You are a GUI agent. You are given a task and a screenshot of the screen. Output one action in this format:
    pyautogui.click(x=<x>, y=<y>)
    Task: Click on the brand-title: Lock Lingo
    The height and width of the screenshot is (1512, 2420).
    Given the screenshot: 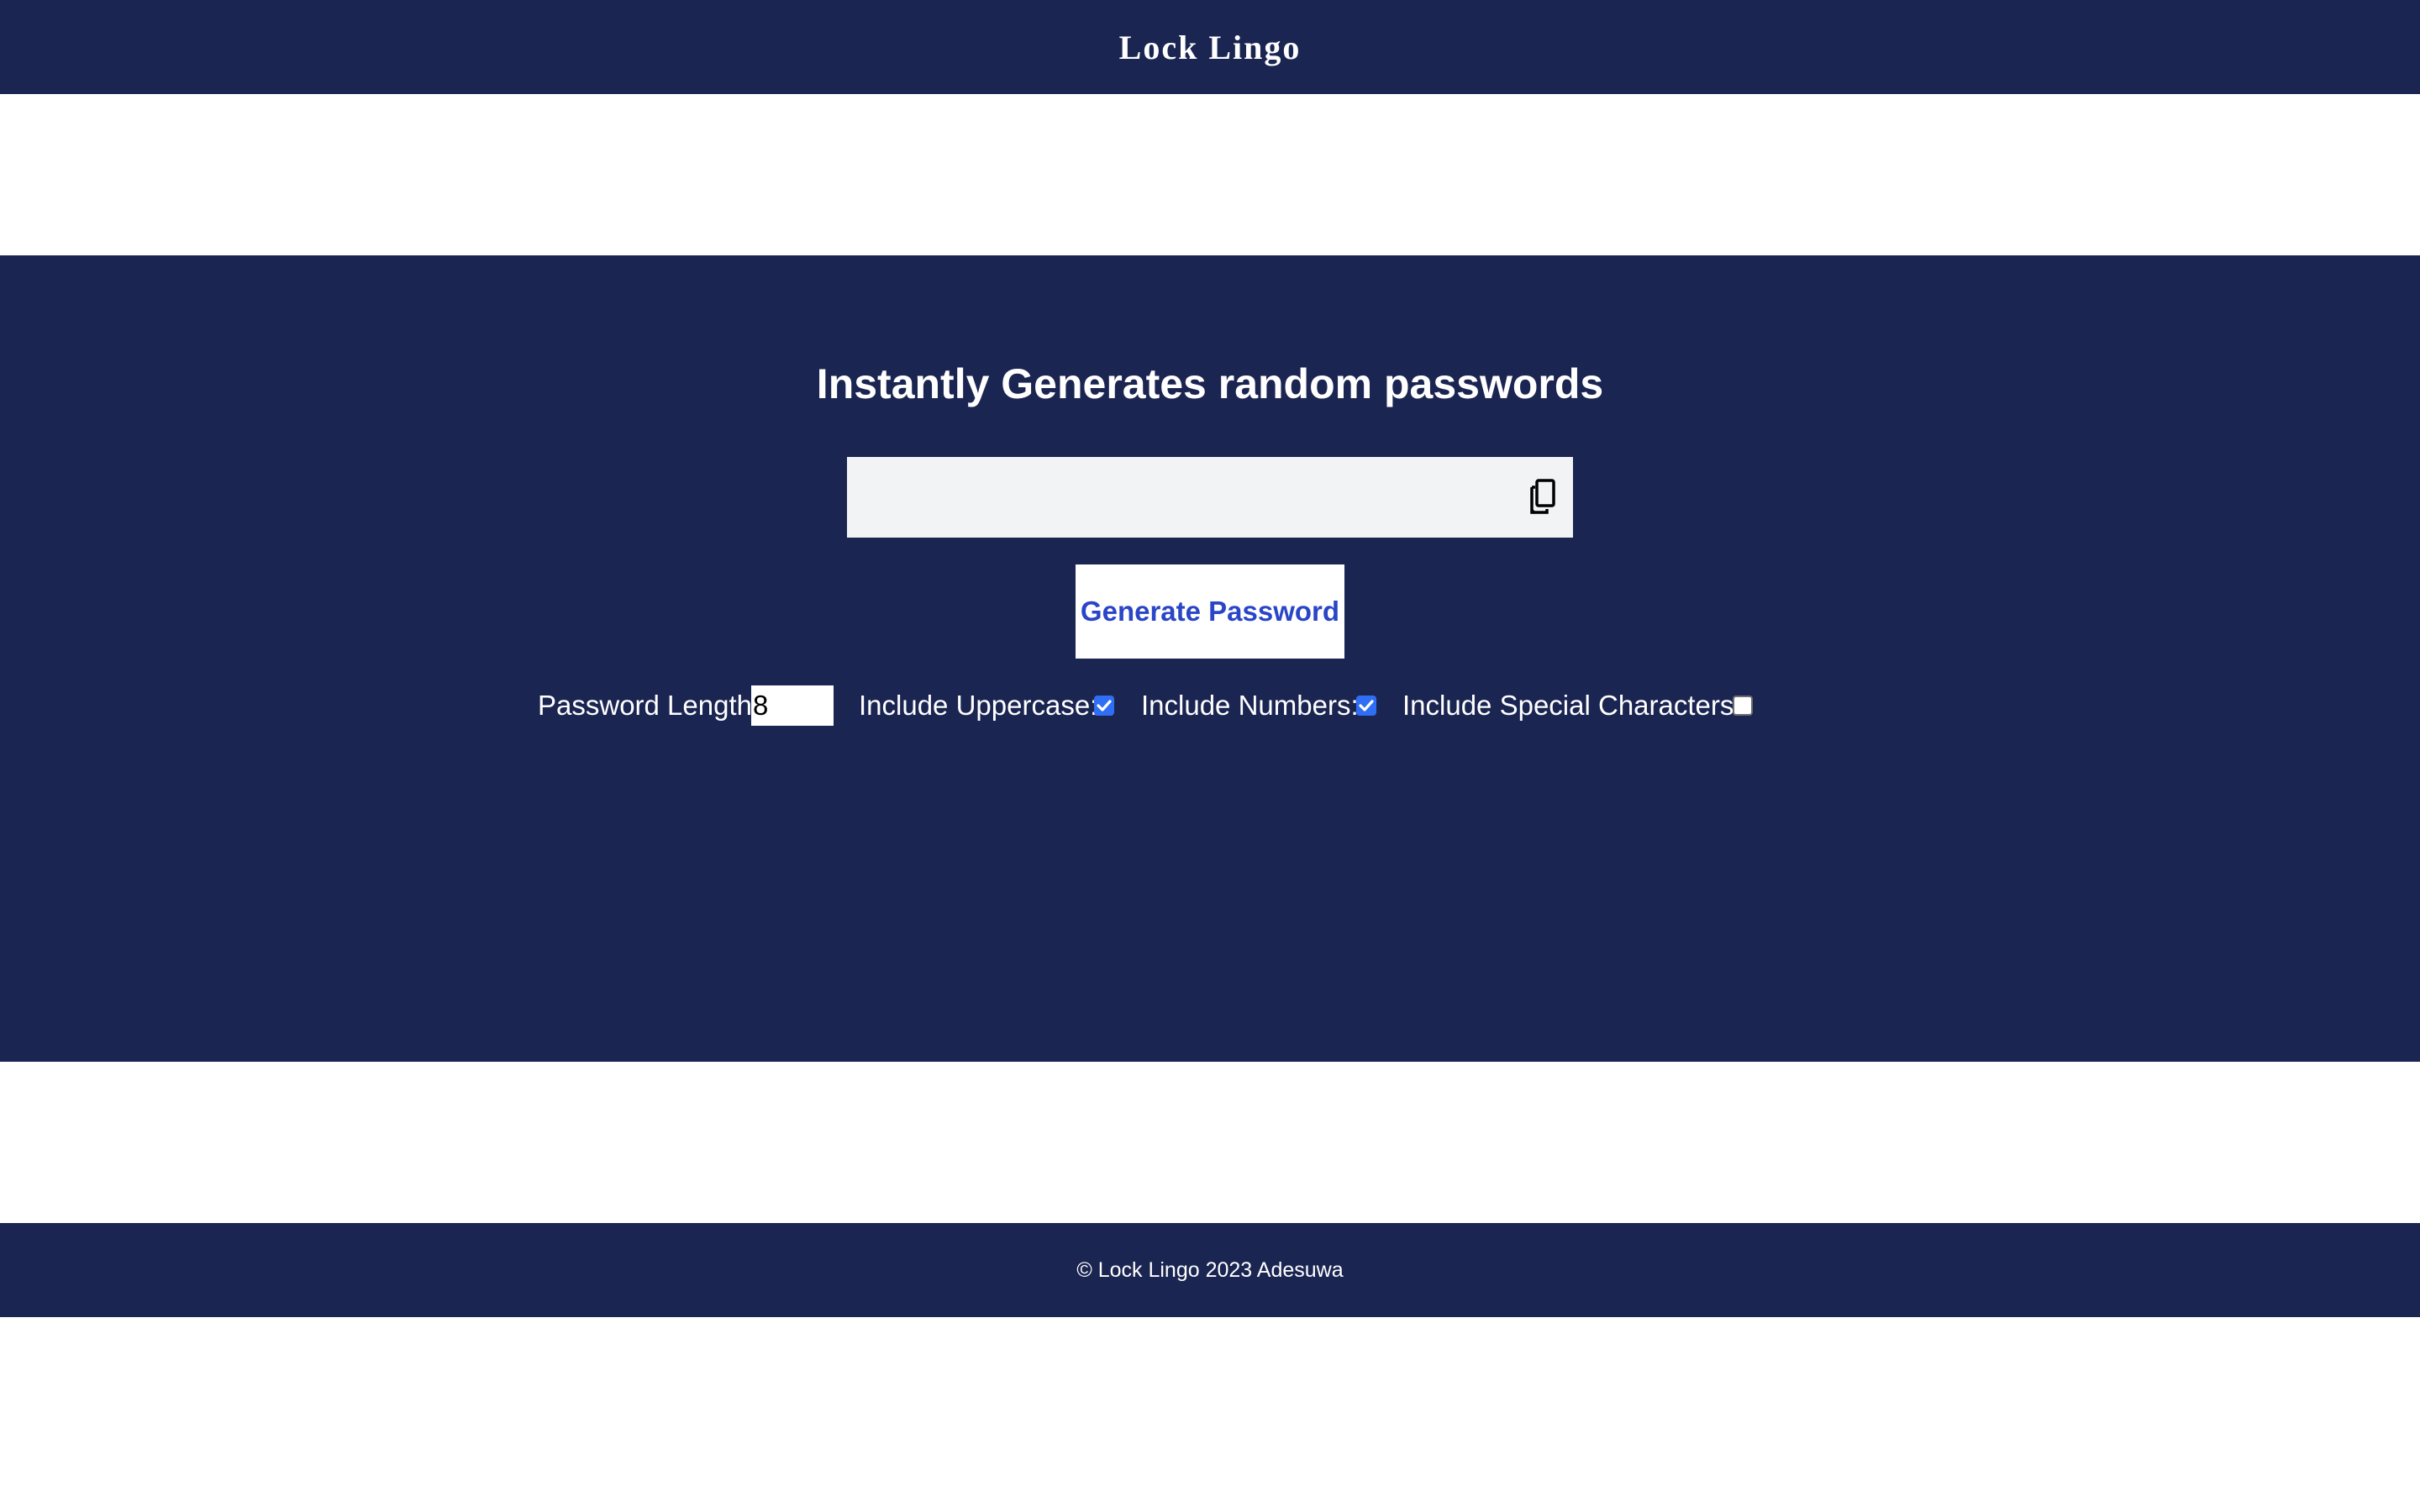 What is the action you would take?
    pyautogui.click(x=1210, y=47)
    